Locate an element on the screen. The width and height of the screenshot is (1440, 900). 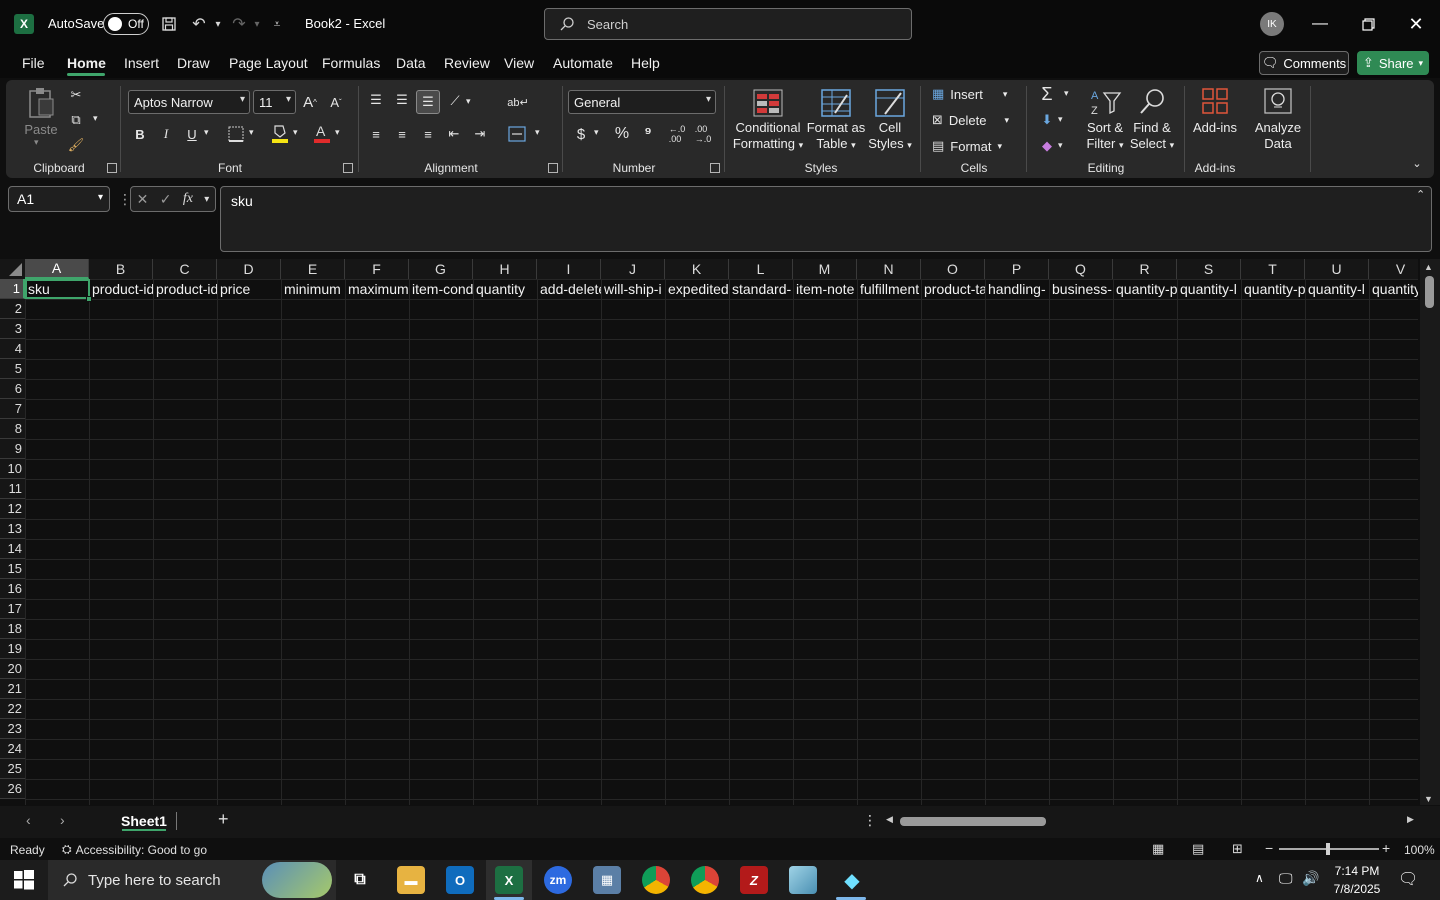
cell-i1: add-delete is located at coordinates (569, 289).